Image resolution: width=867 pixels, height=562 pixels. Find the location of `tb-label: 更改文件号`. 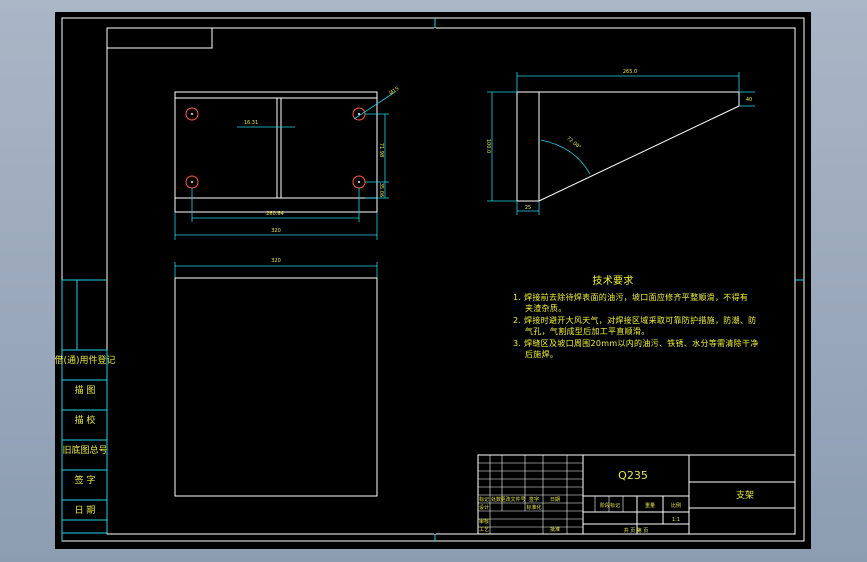

tb-label: 更改文件号 is located at coordinates (512, 499).